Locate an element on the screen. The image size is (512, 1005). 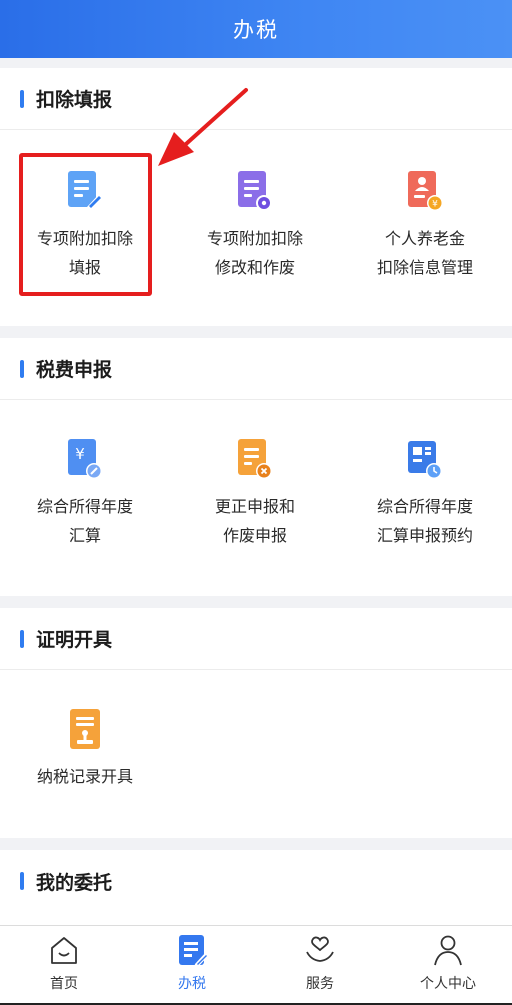
section-title: 扣除填报 is located at coordinates (74, 100).